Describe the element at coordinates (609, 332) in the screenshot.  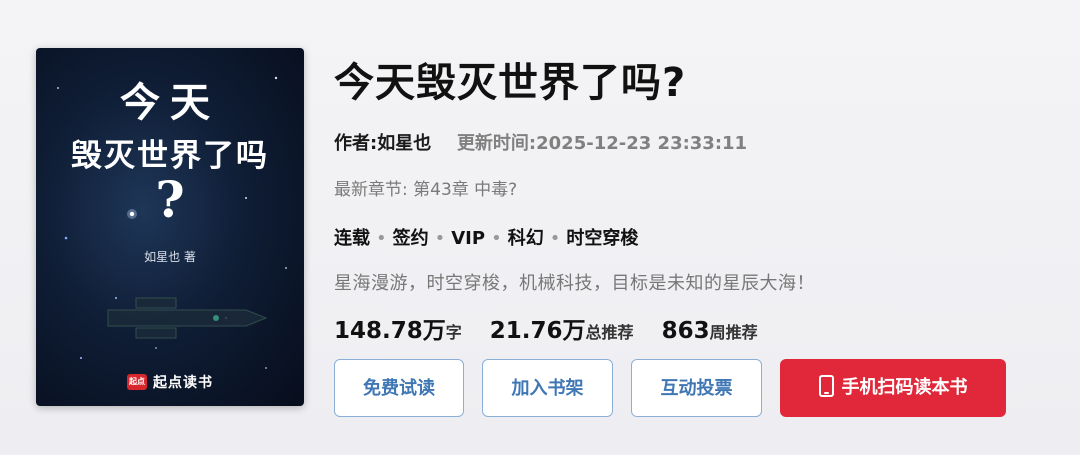
I see `total-recommend-unit: 总推荐` at that location.